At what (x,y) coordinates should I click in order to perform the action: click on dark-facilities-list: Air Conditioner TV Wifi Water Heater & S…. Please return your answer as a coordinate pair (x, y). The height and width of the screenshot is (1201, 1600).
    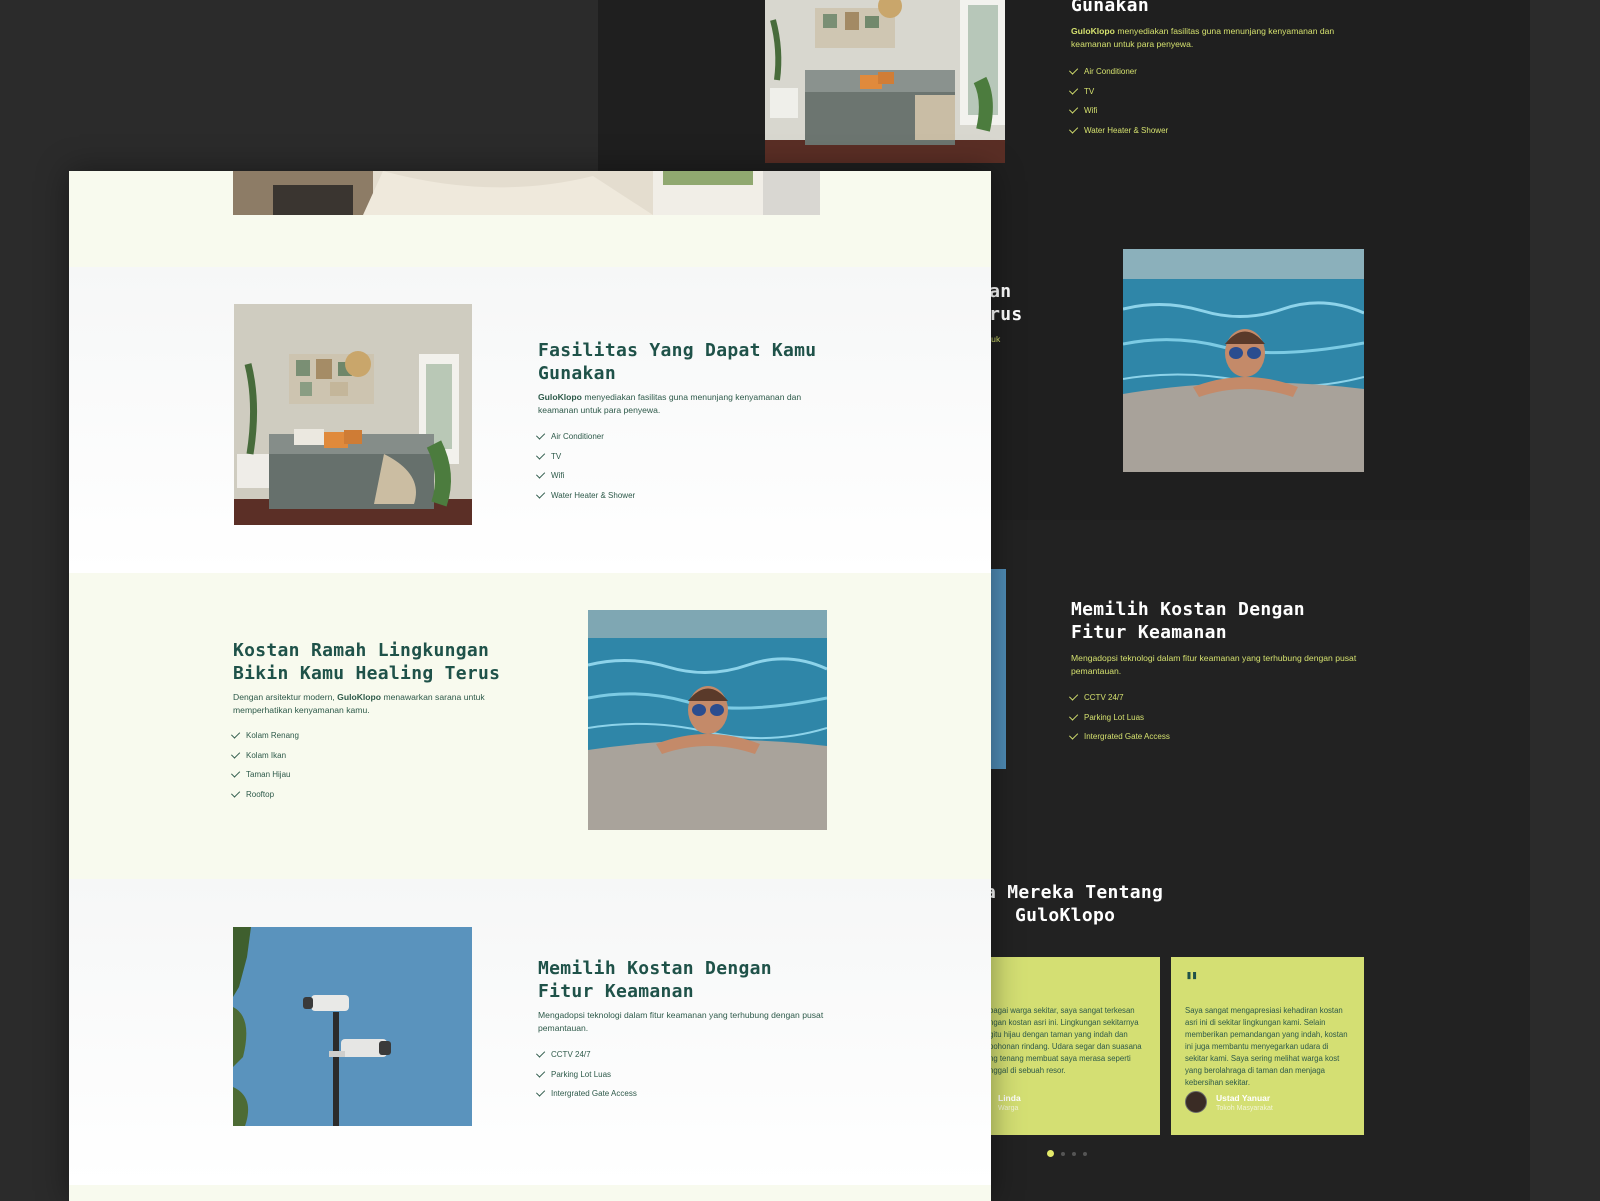
    Looking at the image, I should click on (1118, 101).